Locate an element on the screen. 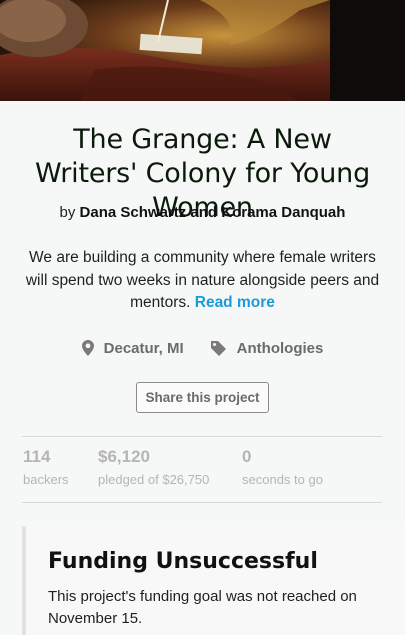  map-pin-icon is located at coordinates (87, 348).